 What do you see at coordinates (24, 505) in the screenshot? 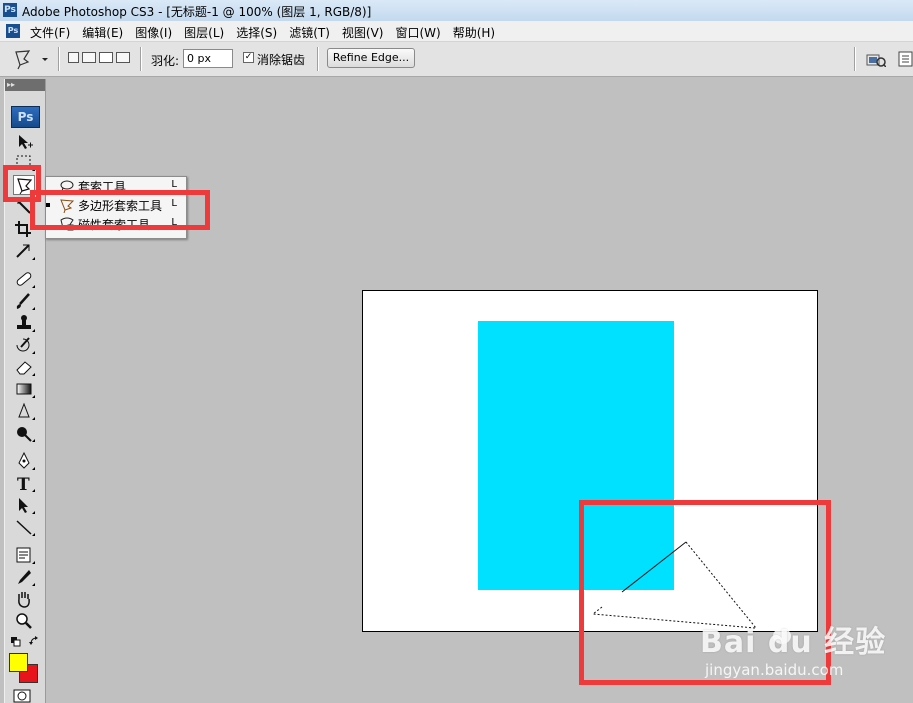
I see `path-selection-tool` at bounding box center [24, 505].